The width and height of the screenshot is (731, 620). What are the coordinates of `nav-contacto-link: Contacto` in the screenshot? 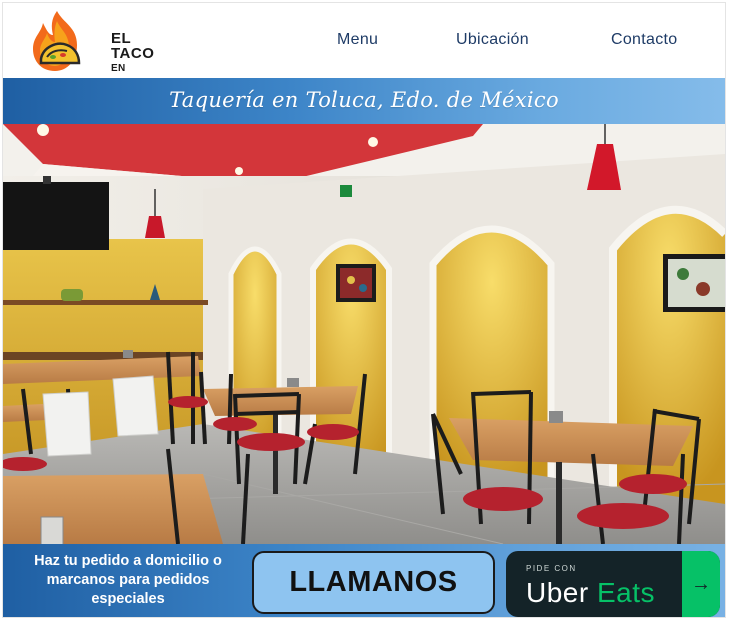 It's located at (644, 43).